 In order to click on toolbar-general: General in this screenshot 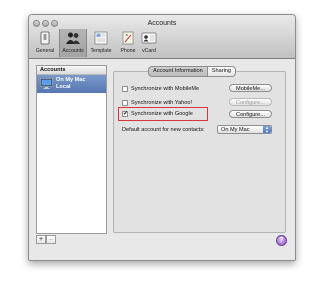, I will do `click(45, 43)`.